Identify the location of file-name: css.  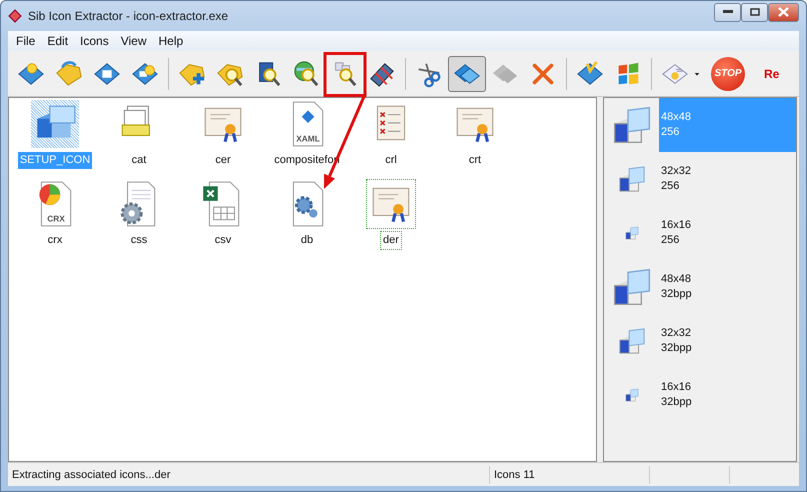
(139, 240).